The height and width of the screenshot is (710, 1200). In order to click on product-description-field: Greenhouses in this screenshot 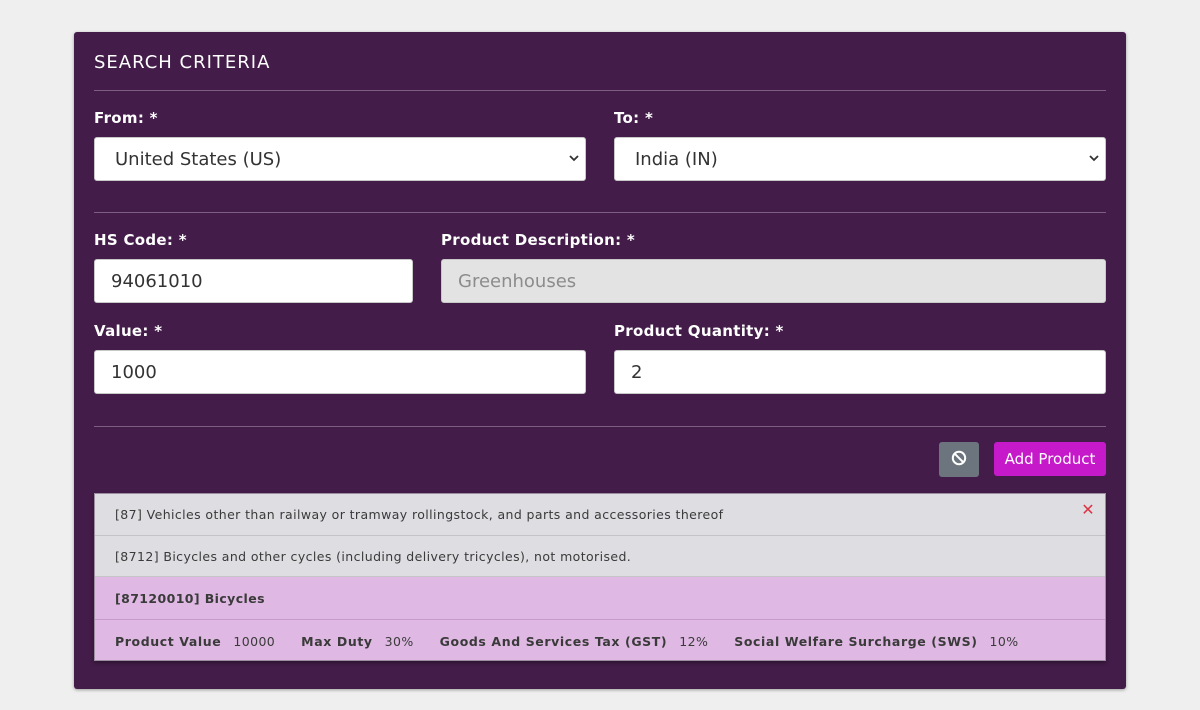, I will do `click(773, 281)`.